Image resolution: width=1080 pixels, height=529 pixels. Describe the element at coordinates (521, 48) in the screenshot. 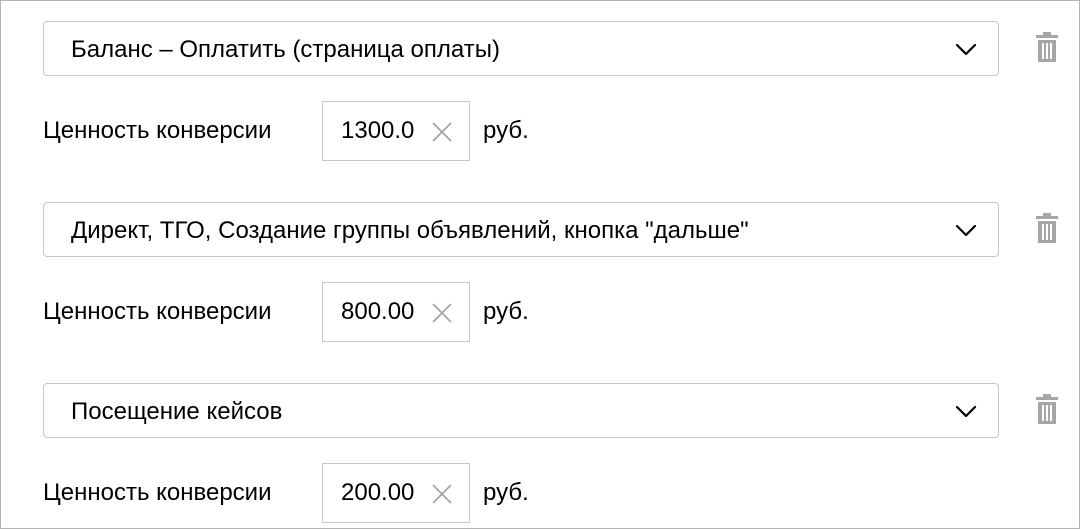

I see `goal-select: Баланс – Оплатить (страница оплаты)` at that location.